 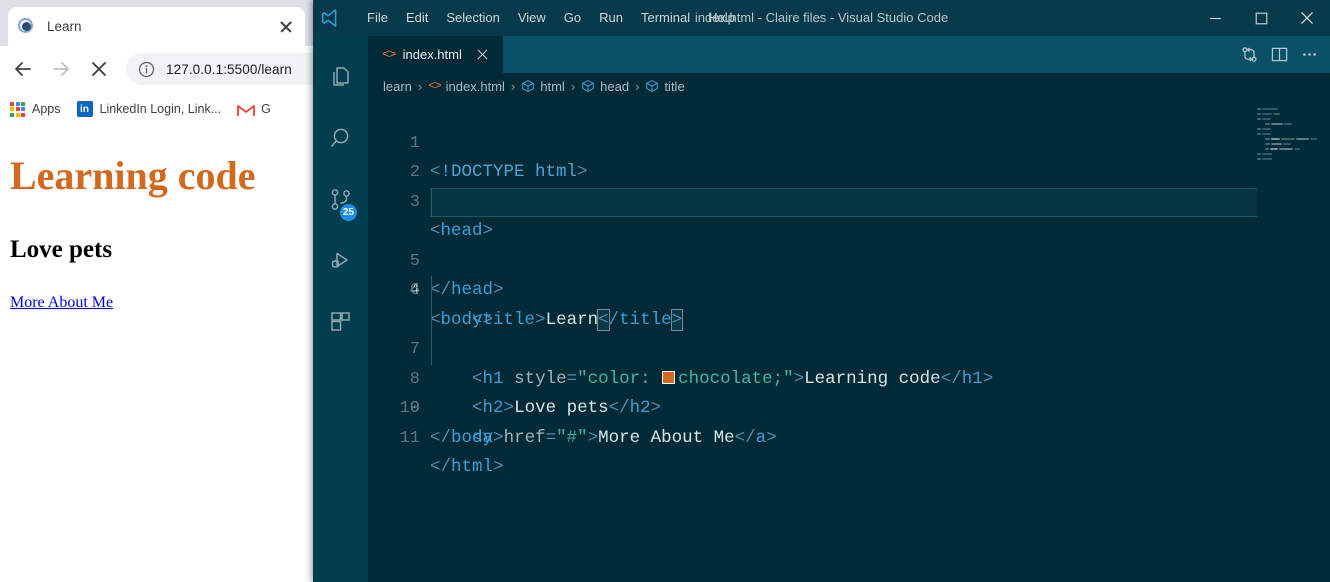 What do you see at coordinates (61, 303) in the screenshot?
I see `page-link-more-about-me: More About Me` at bounding box center [61, 303].